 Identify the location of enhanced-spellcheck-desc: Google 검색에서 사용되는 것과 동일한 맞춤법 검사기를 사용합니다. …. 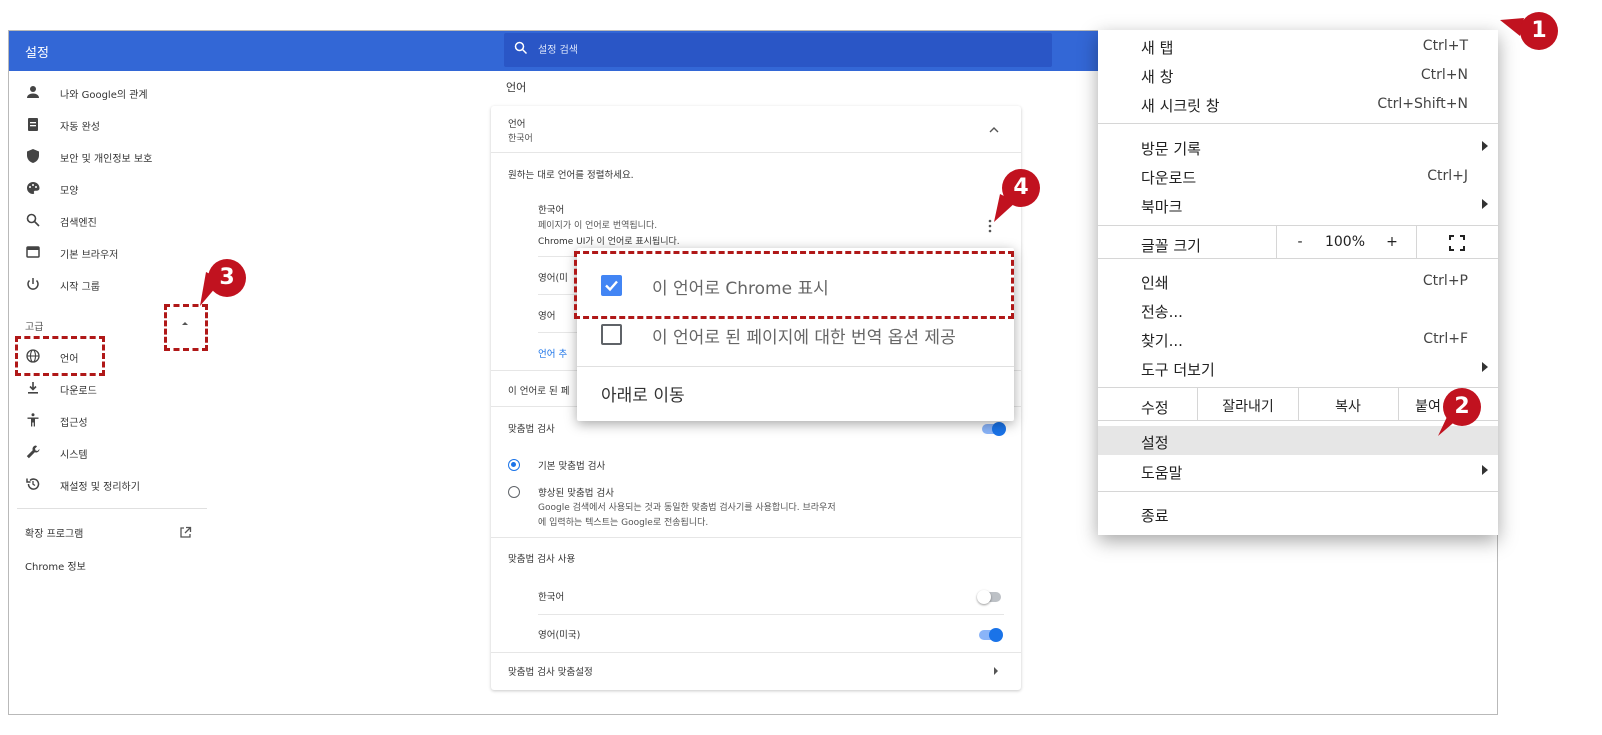
(687, 508).